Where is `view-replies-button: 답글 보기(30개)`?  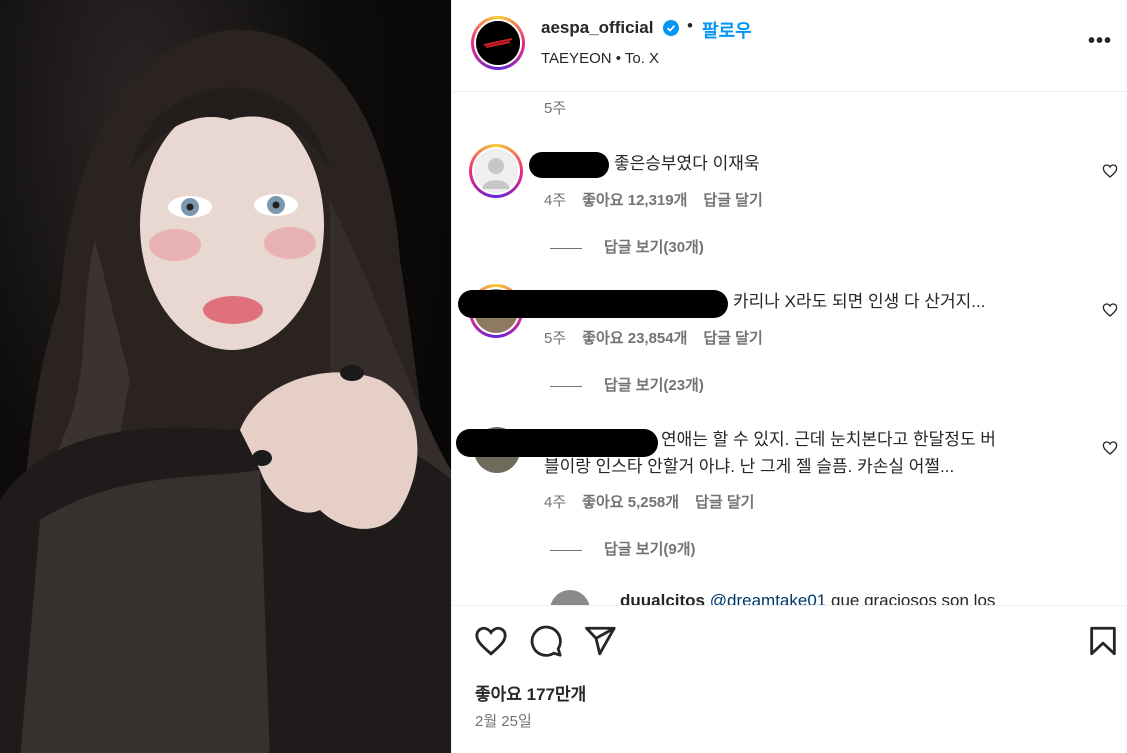 view-replies-button: 답글 보기(30개) is located at coordinates (627, 246).